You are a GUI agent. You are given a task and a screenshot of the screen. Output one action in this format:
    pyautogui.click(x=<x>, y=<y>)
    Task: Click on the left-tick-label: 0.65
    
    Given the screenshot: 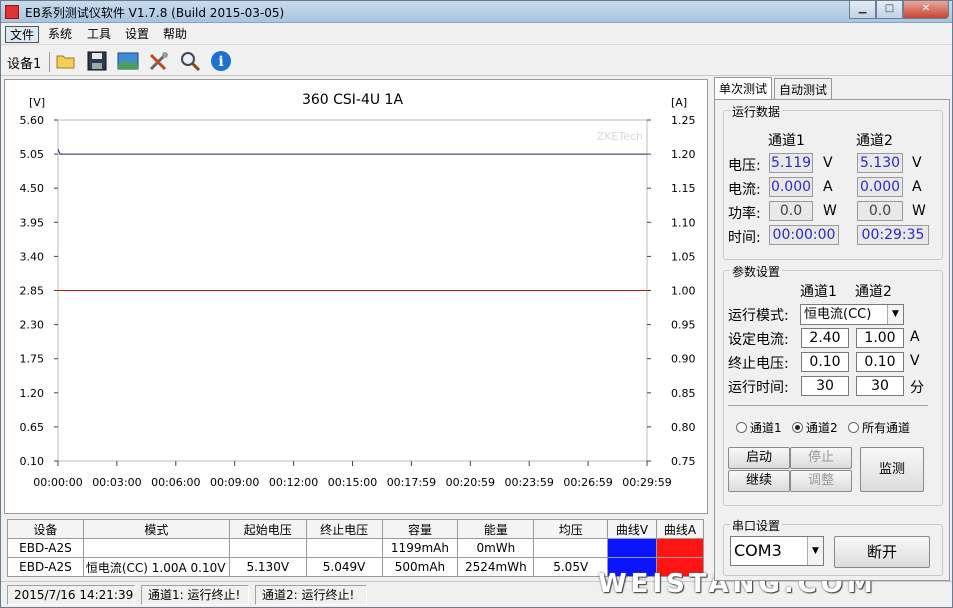 What is the action you would take?
    pyautogui.click(x=32, y=427)
    